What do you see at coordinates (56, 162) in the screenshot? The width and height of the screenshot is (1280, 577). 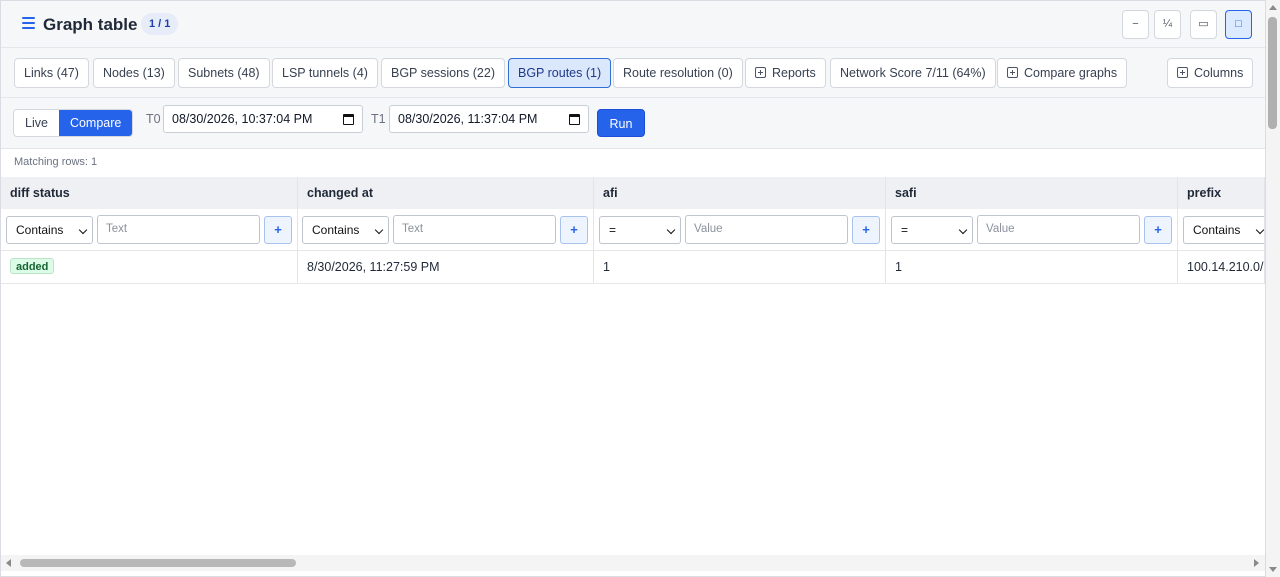 I see `matching-rows-count: Matching rows: 1` at bounding box center [56, 162].